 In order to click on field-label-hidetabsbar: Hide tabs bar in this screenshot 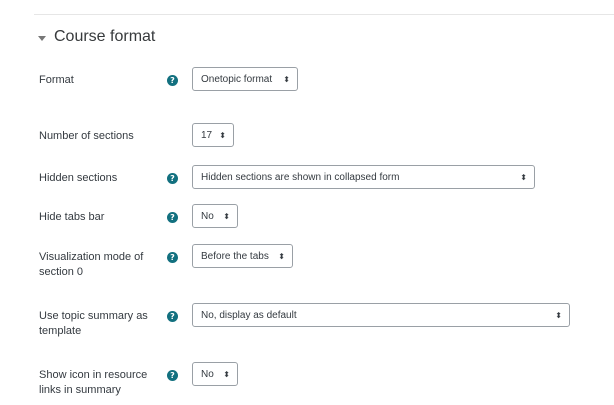, I will do `click(72, 217)`.